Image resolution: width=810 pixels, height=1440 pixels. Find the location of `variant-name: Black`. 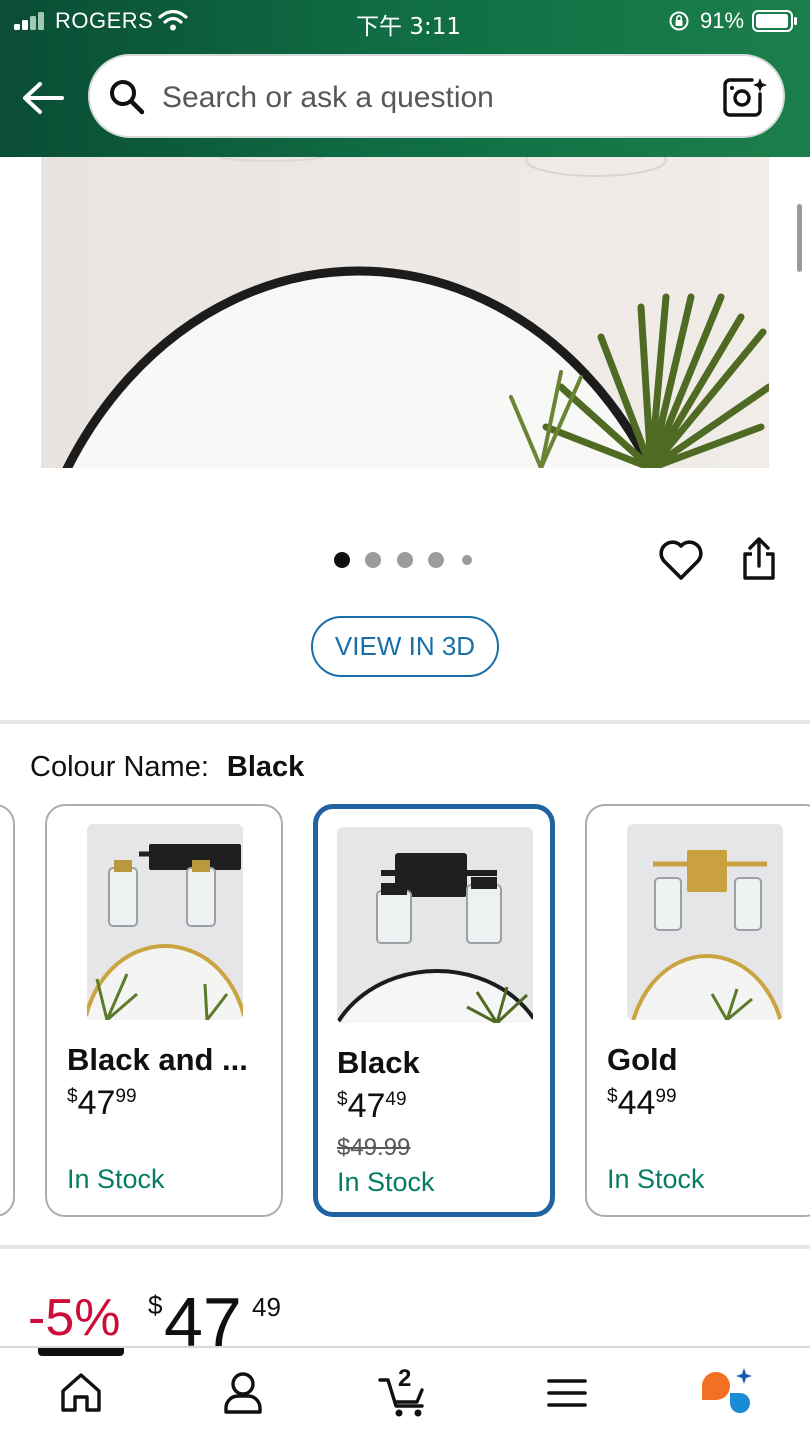

variant-name: Black is located at coordinates (378, 1062).